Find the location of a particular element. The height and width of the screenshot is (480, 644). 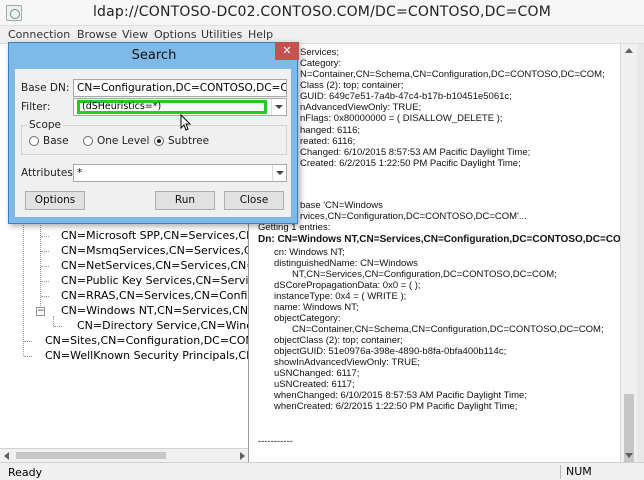

close-icon: ✕ is located at coordinates (287, 51).